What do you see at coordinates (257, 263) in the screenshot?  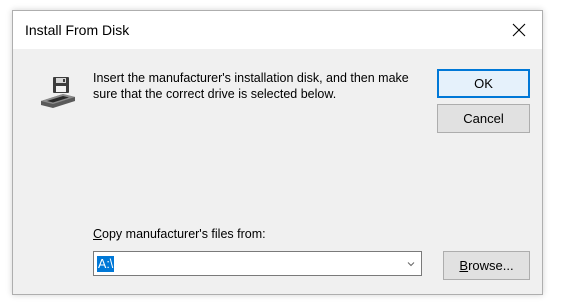 I see `copy-from-combobox: A:\` at bounding box center [257, 263].